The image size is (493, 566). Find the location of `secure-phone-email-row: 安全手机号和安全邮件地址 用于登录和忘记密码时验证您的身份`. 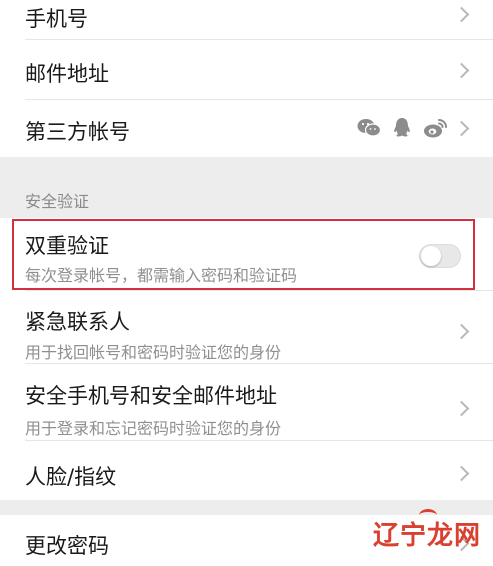

secure-phone-email-row: 安全手机号和安全邮件地址 用于登录和忘记密码时验证您的身份 is located at coordinates (246, 402).